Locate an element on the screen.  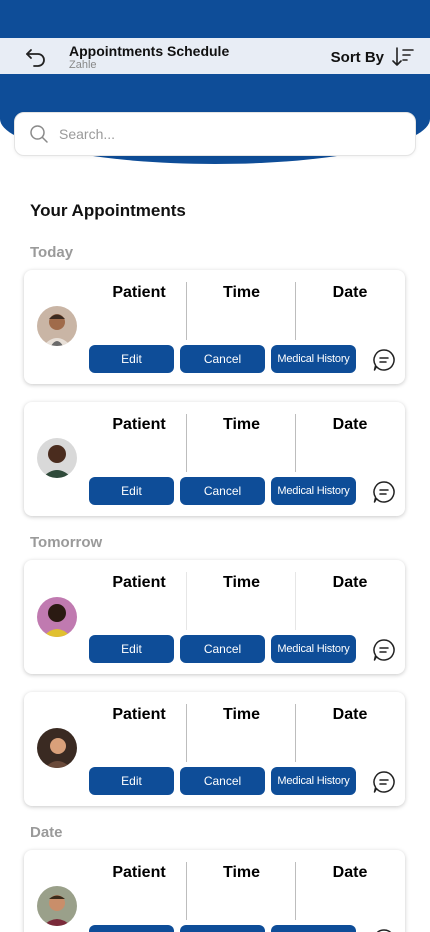
status-bar-area is located at coordinates (215, 19).